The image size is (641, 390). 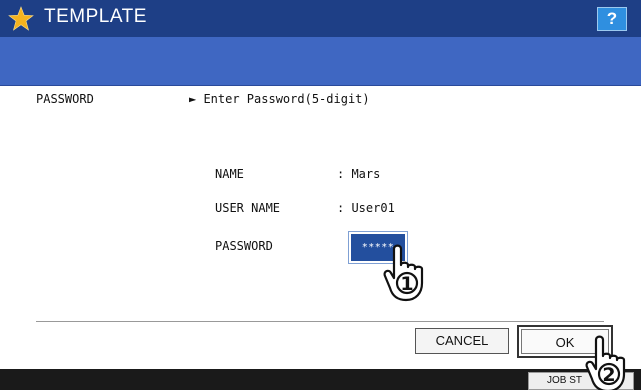 I want to click on header-band, so click(x=320, y=61).